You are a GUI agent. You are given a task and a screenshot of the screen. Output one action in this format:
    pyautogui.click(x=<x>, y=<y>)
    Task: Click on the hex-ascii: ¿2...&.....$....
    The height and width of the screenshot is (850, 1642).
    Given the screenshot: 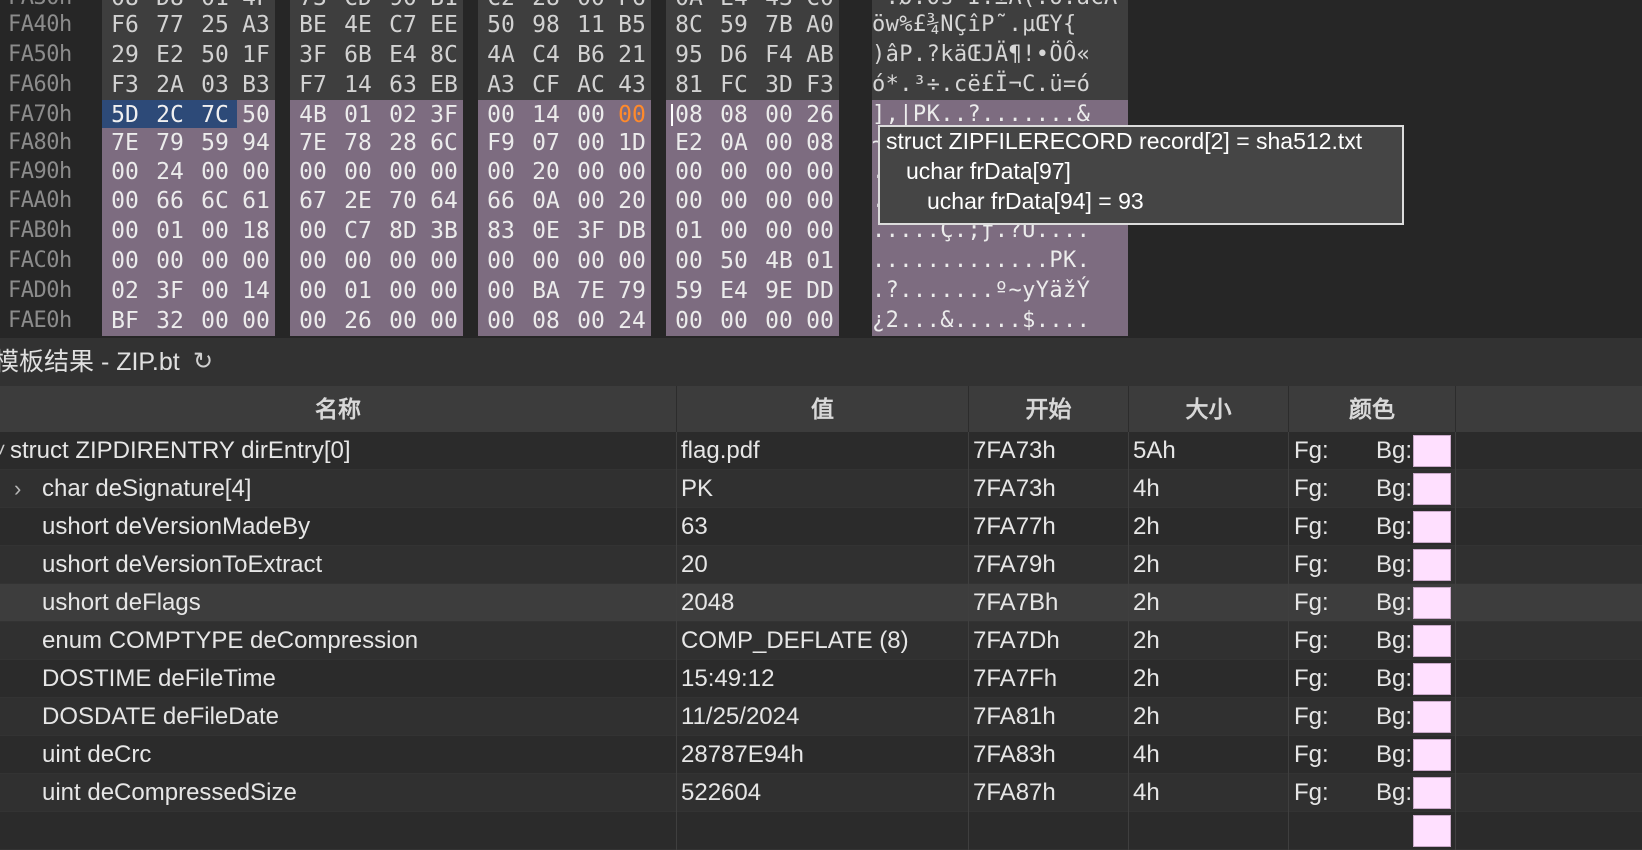 What is the action you would take?
    pyautogui.click(x=1000, y=321)
    